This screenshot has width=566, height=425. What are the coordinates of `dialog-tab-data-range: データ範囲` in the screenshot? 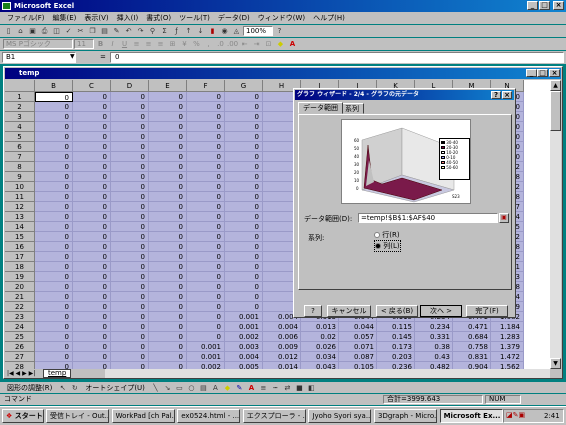 It's located at (320, 108).